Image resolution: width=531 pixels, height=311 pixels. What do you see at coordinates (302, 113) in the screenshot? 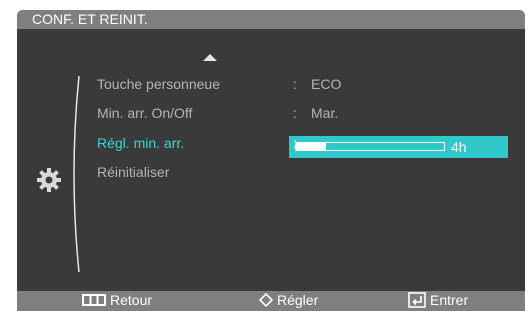
I see `menu-item-min-arr-onoff: Min. arr. On/Off : Mar.` at bounding box center [302, 113].